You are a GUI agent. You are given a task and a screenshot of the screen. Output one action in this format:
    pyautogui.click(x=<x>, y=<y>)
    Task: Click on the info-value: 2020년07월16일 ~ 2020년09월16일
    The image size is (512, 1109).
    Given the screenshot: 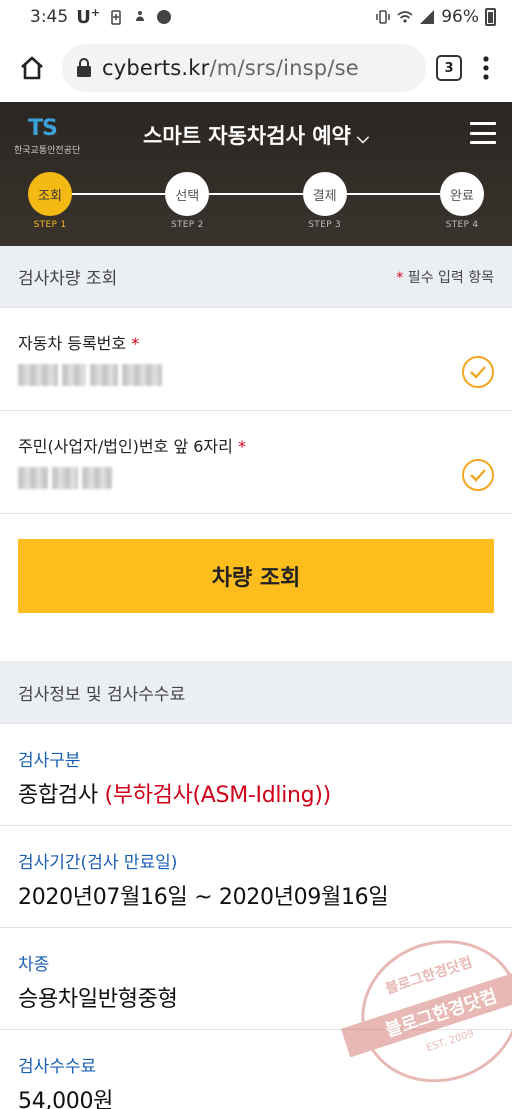 What is the action you would take?
    pyautogui.click(x=203, y=897)
    